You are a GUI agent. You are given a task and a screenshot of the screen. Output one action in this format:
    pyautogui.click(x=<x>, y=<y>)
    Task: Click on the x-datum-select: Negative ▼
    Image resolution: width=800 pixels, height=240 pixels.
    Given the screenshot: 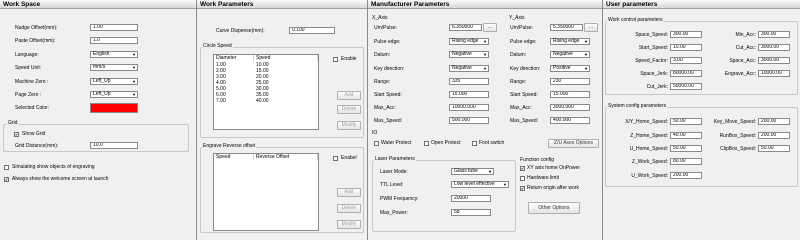 What is the action you would take?
    pyautogui.click(x=469, y=54)
    